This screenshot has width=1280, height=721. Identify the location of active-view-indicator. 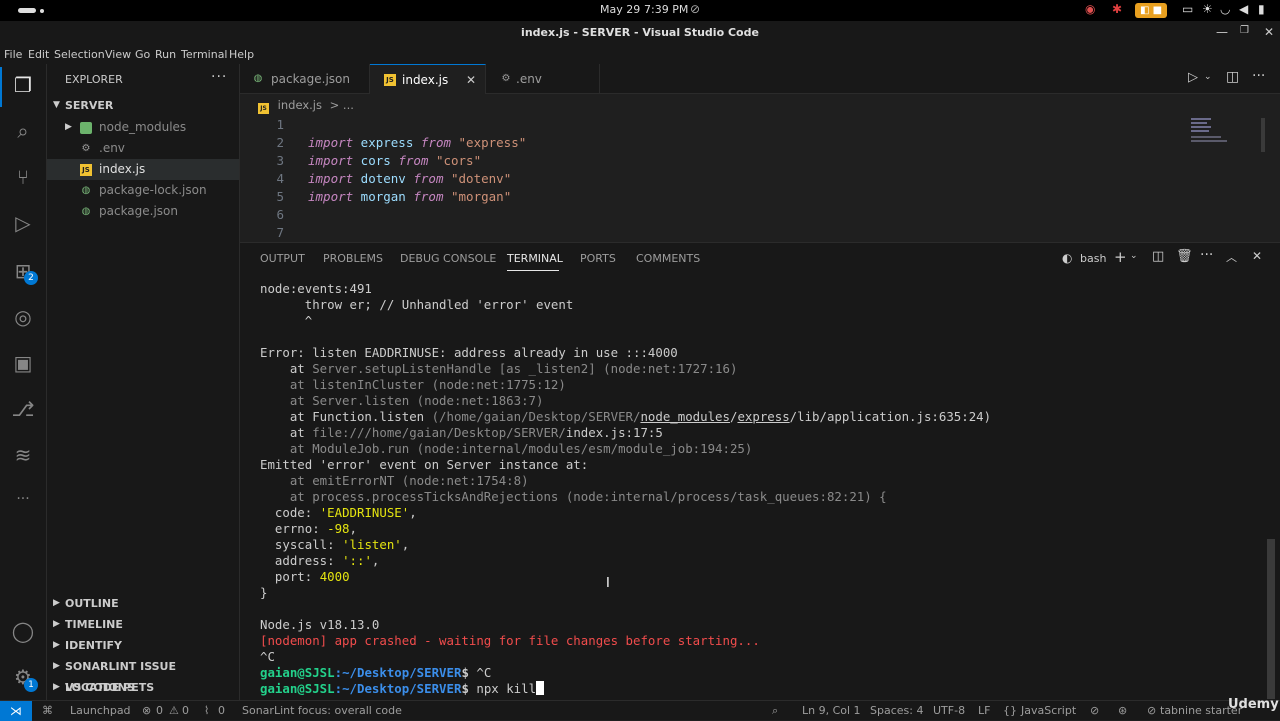
(1, 87).